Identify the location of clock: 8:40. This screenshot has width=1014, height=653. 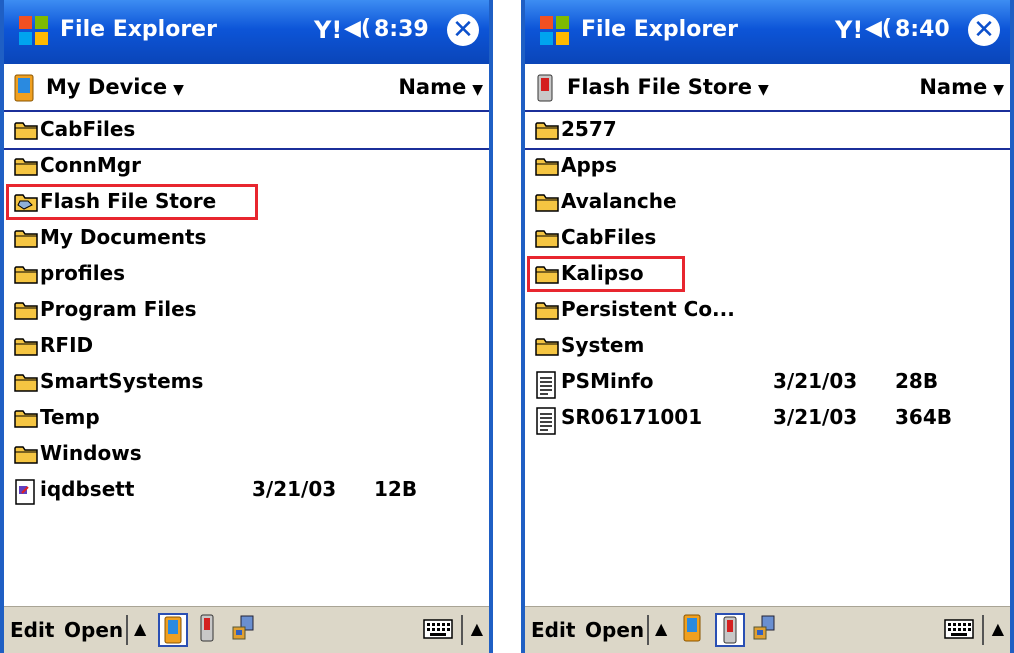
(922, 29).